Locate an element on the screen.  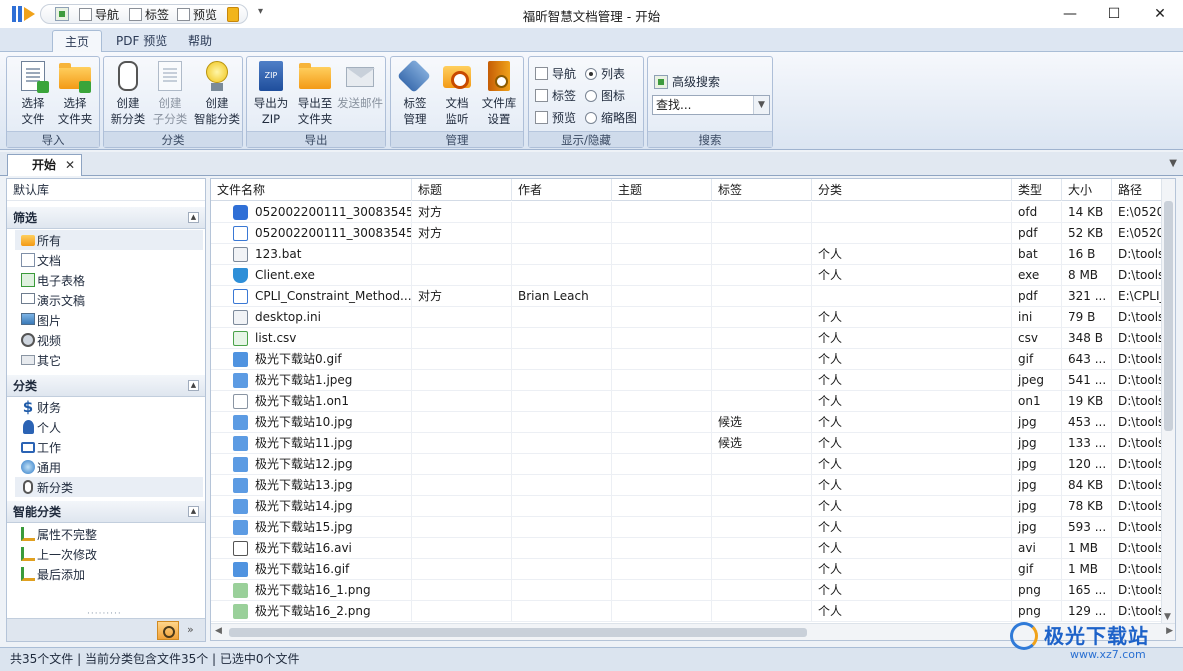
doc-tab-start: 开始 ✕ is located at coordinates (44, 165).